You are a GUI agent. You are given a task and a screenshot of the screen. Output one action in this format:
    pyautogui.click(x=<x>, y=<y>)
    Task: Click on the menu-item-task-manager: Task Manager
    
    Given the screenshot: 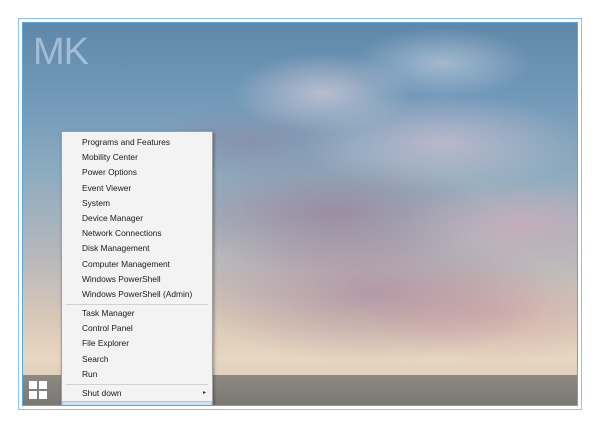 What is the action you would take?
    pyautogui.click(x=137, y=313)
    